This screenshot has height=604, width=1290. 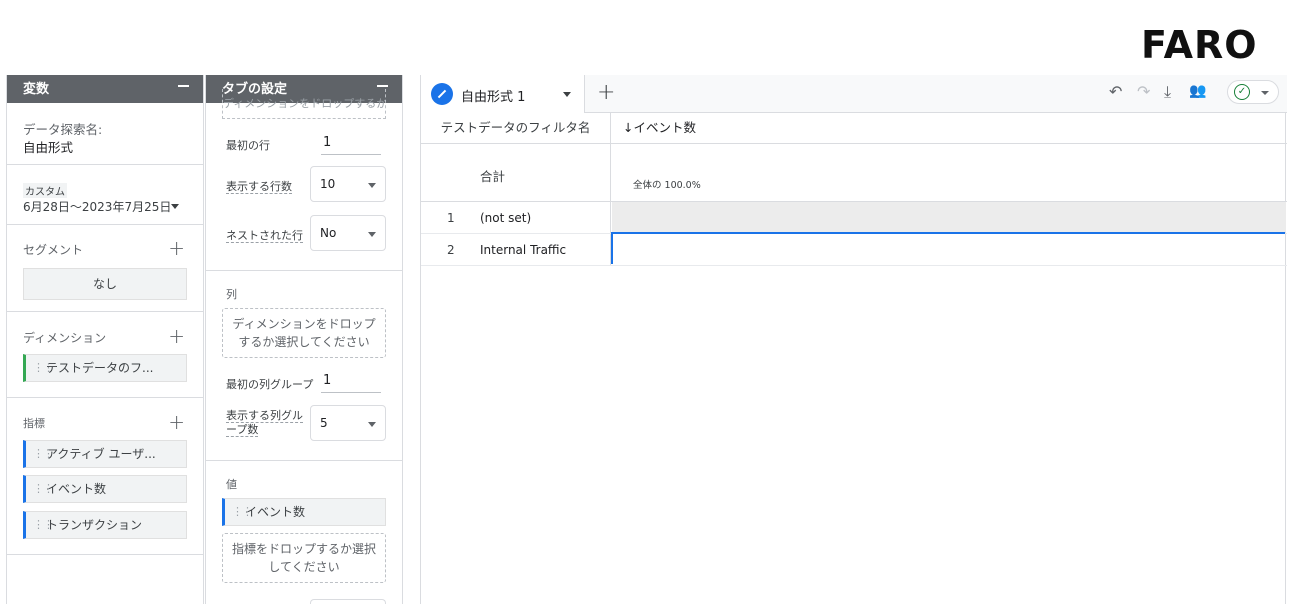 What do you see at coordinates (442, 94) in the screenshot?
I see `pencil-icon` at bounding box center [442, 94].